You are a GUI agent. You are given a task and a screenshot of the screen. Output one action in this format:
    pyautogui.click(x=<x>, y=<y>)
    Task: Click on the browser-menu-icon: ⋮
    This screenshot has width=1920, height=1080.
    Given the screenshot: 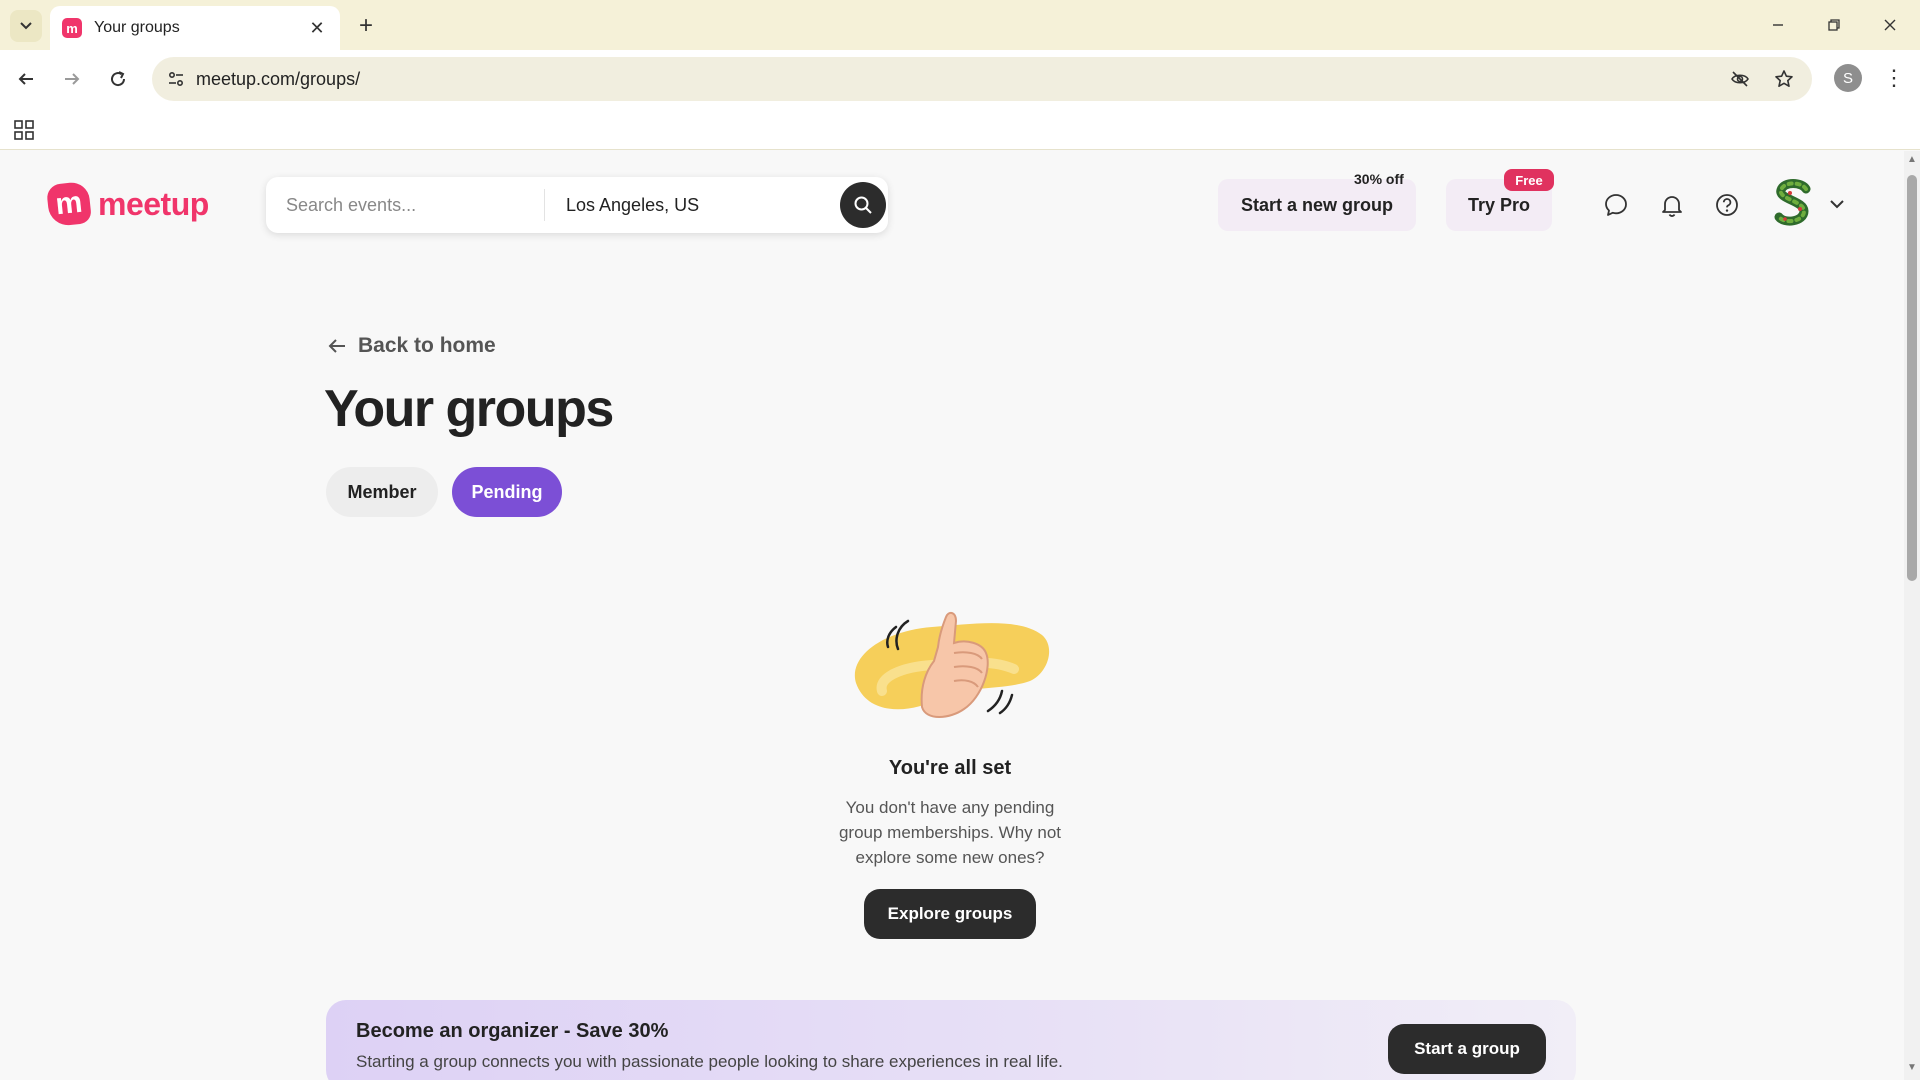 What is the action you would take?
    pyautogui.click(x=1894, y=78)
    